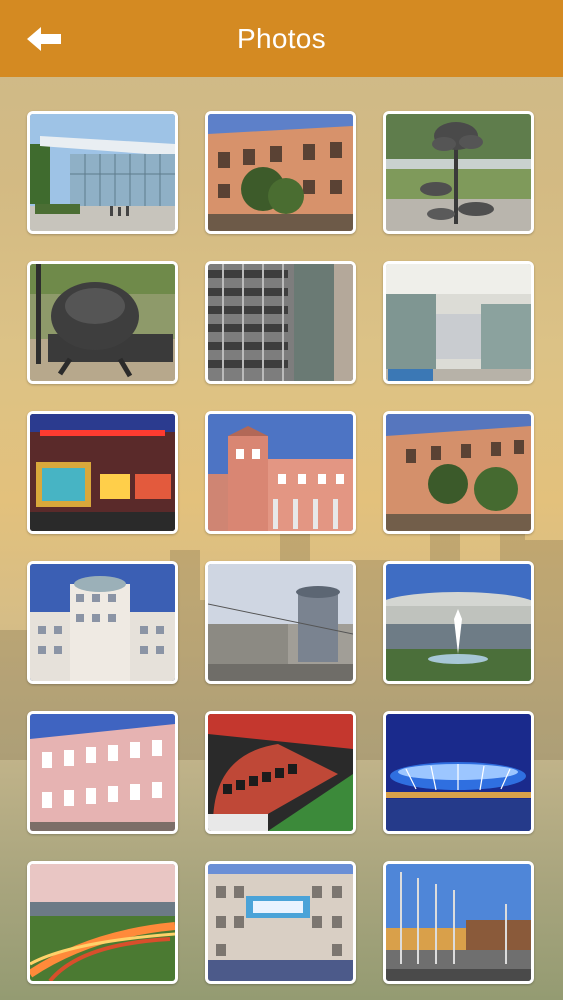 Image resolution: width=563 pixels, height=1000 pixels. Describe the element at coordinates (280, 772) in the screenshot. I see `photo-stadium-seats` at that location.